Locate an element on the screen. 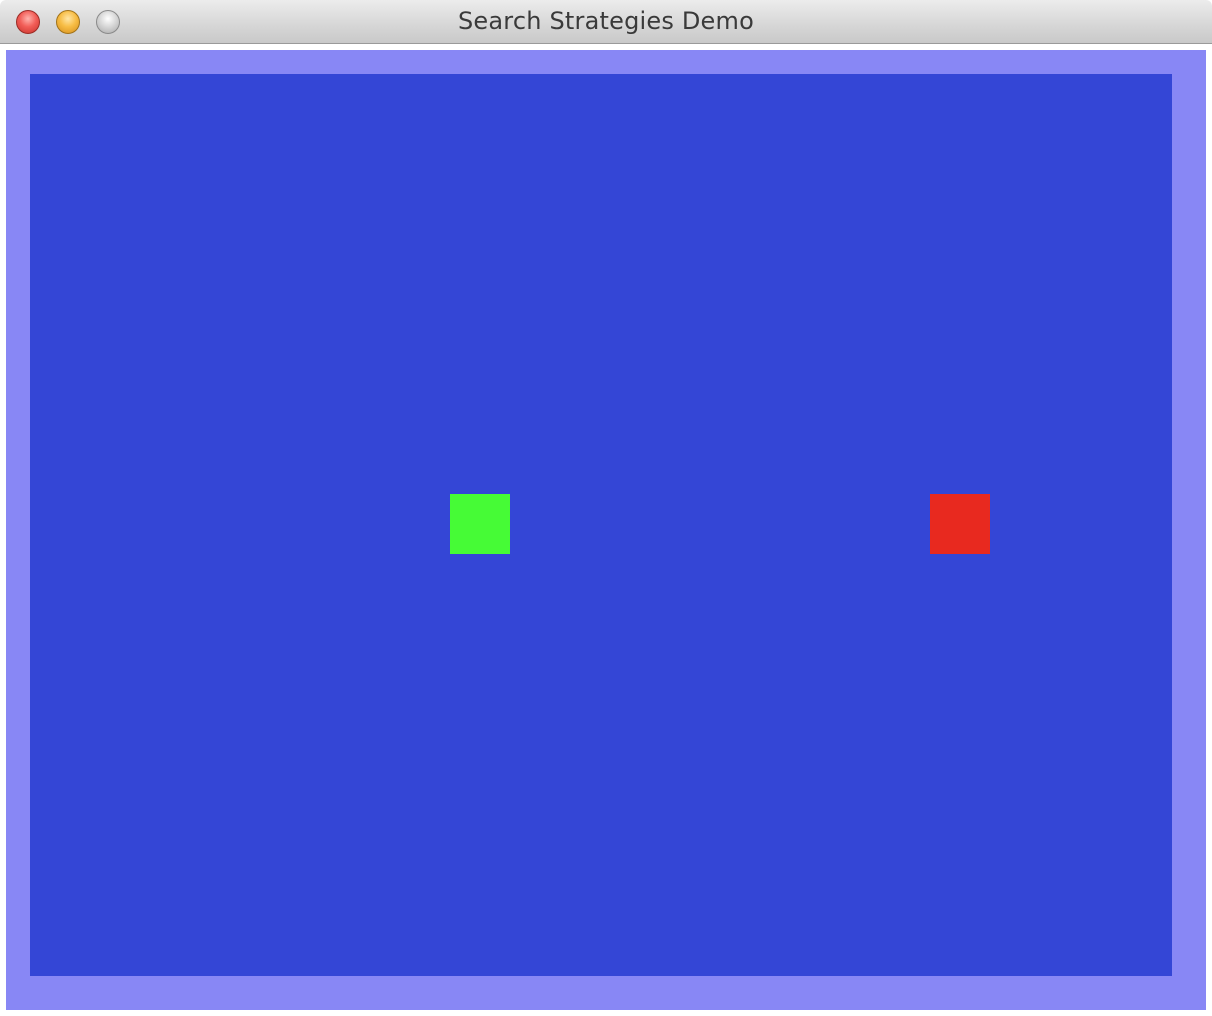 This screenshot has height=1016, width=1212. goal-cell is located at coordinates (960, 524).